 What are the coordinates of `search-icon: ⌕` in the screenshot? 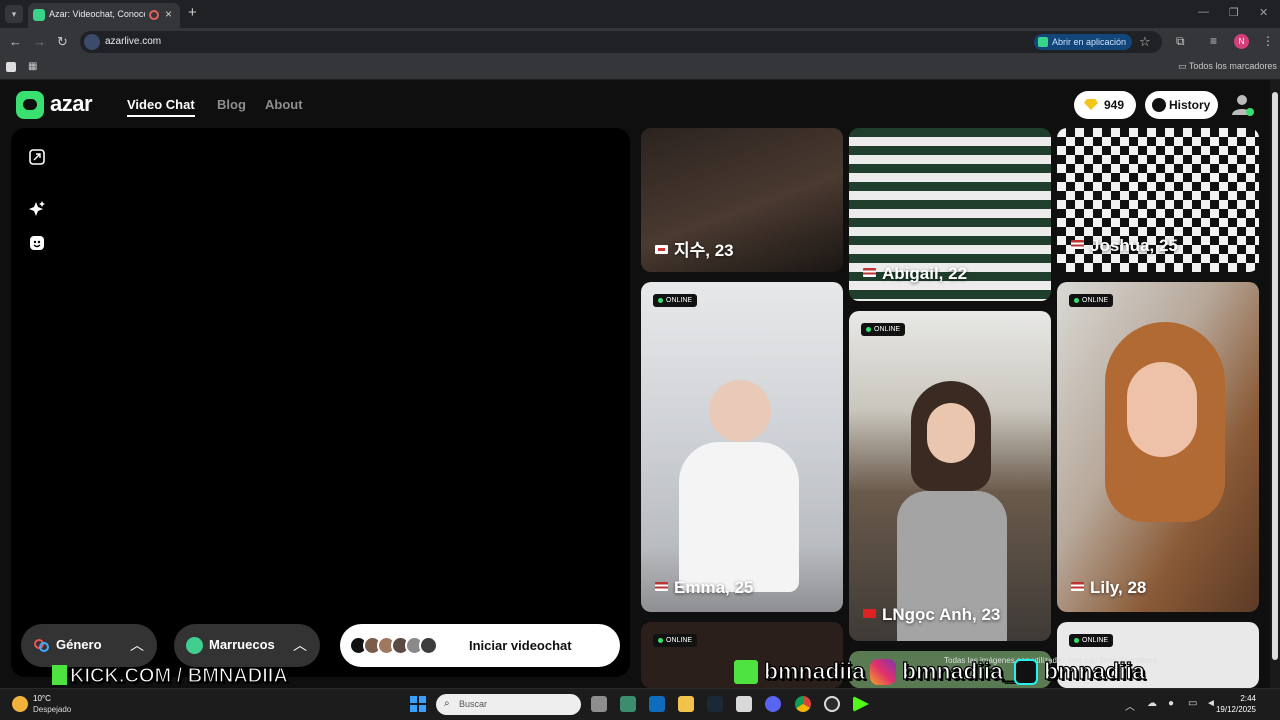 It's located at (447, 703).